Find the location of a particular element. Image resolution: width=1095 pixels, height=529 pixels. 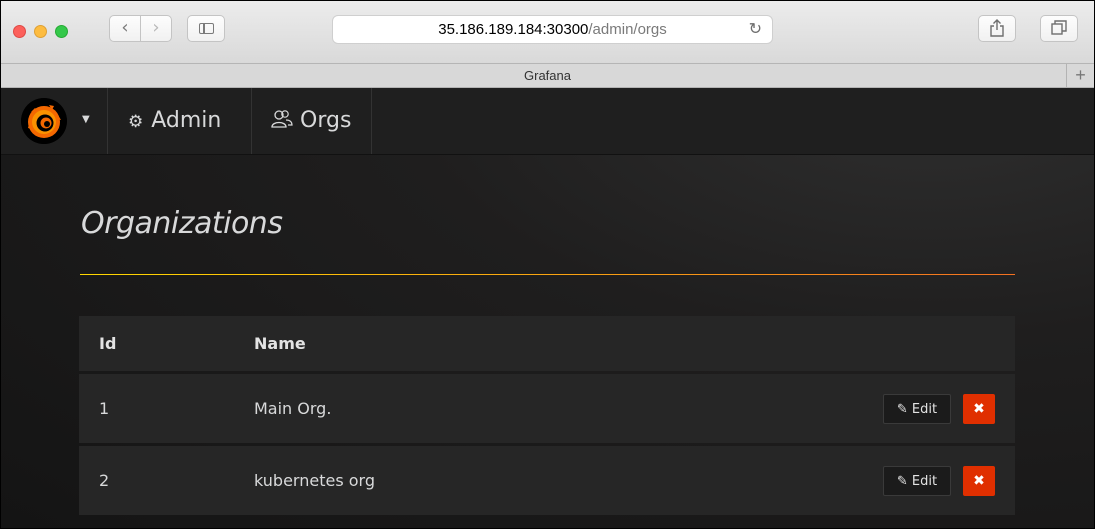

chevron-right-icon: › is located at coordinates (156, 27).